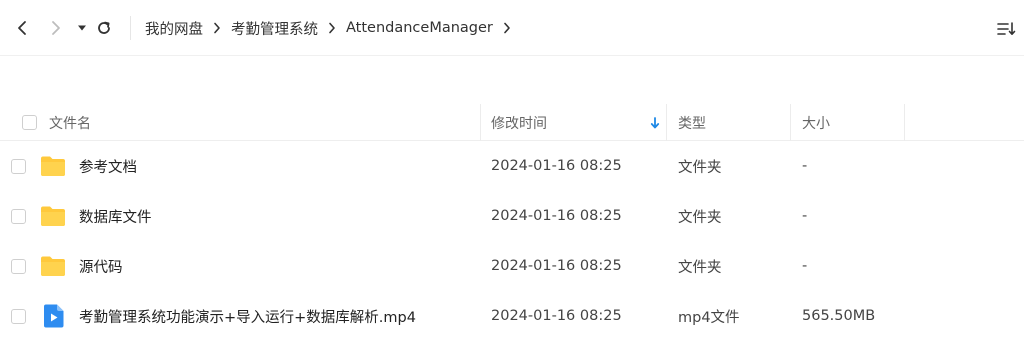  I want to click on history-dropdown-button, so click(82, 28).